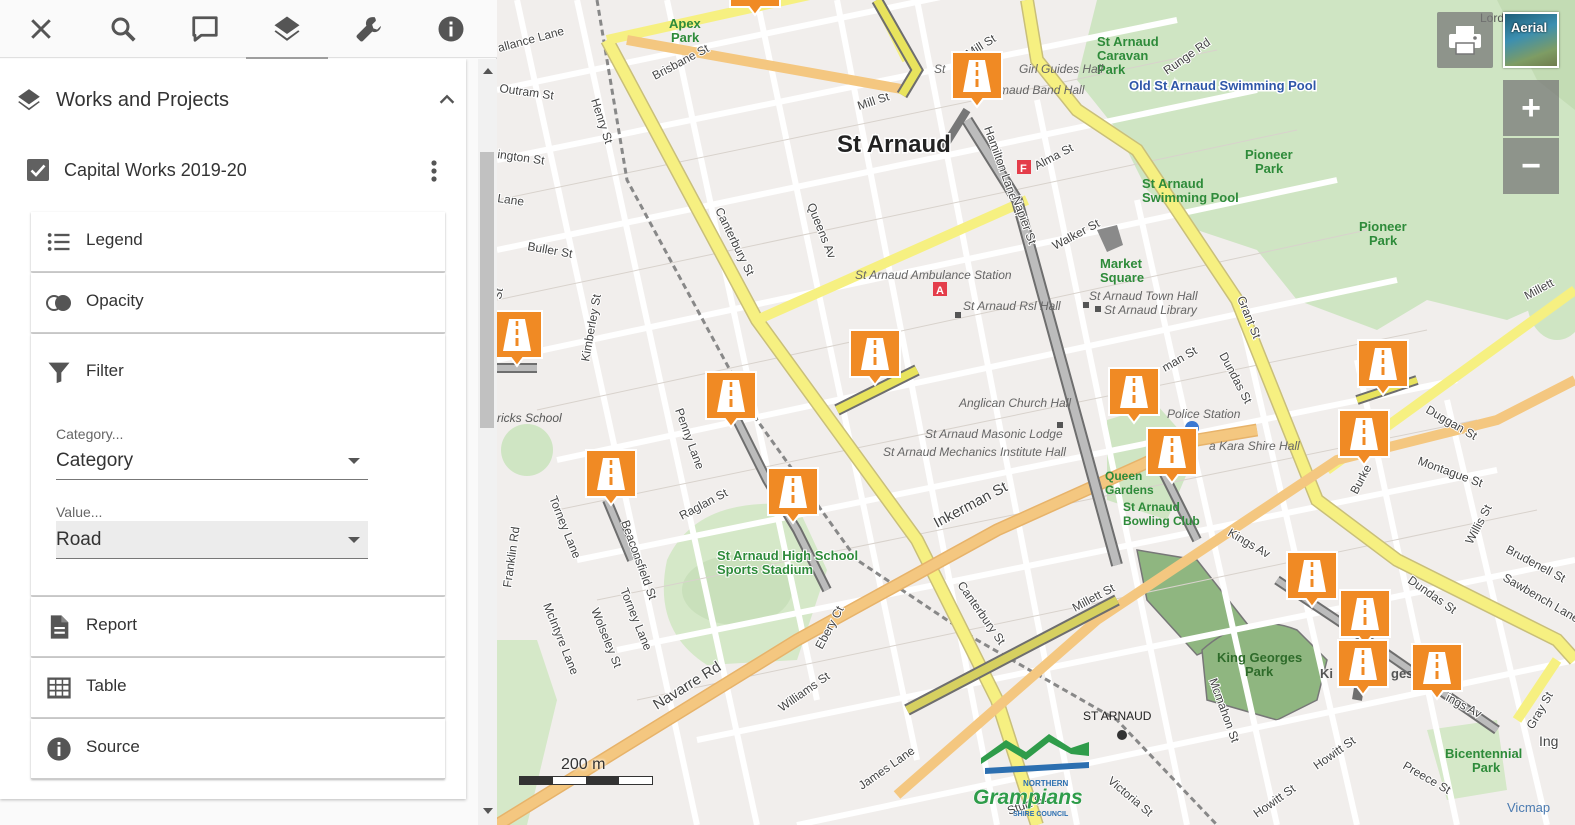 This screenshot has height=825, width=1575. What do you see at coordinates (1531, 108) in the screenshot?
I see `zoom-in-button: +` at bounding box center [1531, 108].